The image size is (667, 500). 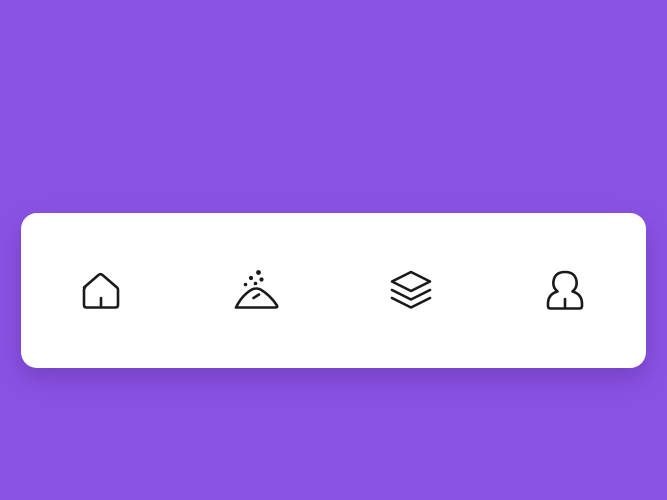 I want to click on house-icon, so click(x=101, y=290).